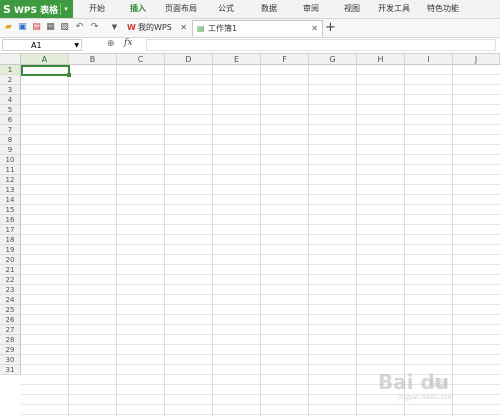 This screenshot has width=500, height=417. I want to click on app-menu-button: S WPS 表格 ▾, so click(36, 9).